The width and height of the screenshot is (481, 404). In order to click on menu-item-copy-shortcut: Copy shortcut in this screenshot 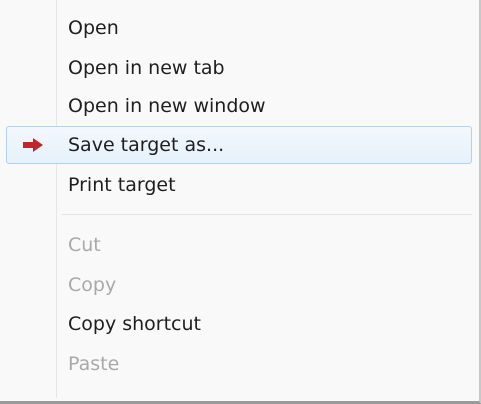, I will do `click(239, 324)`.